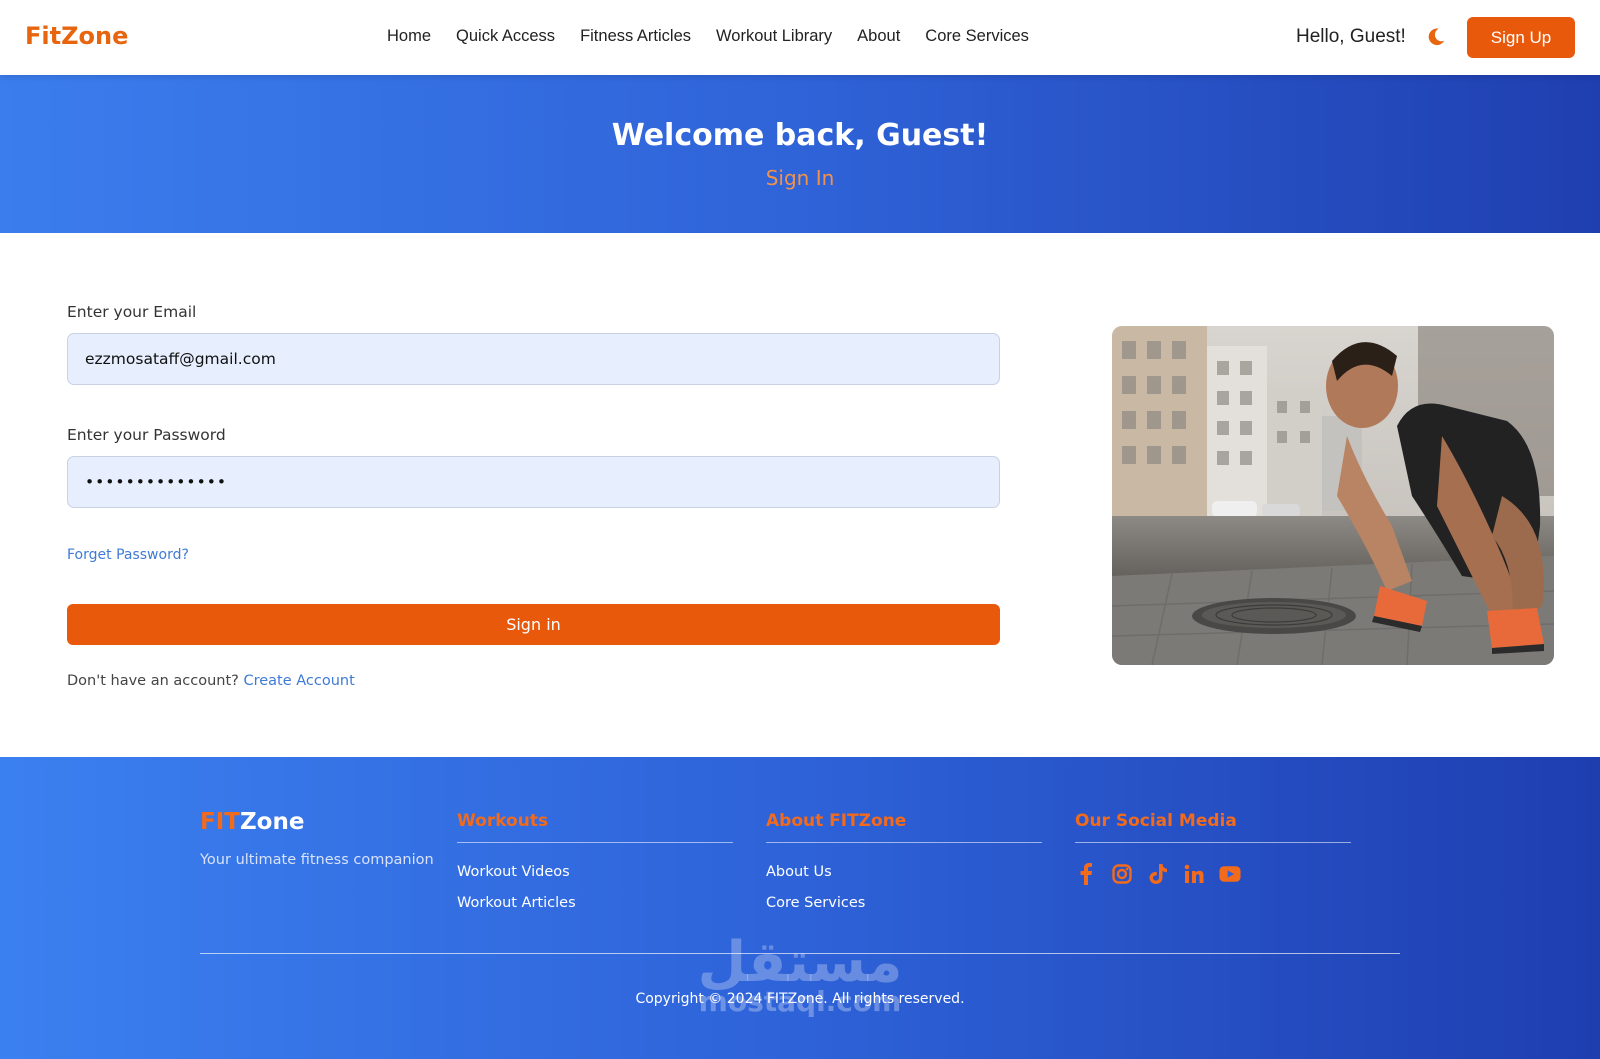  I want to click on nav-workout-library: Workout Library, so click(774, 36).